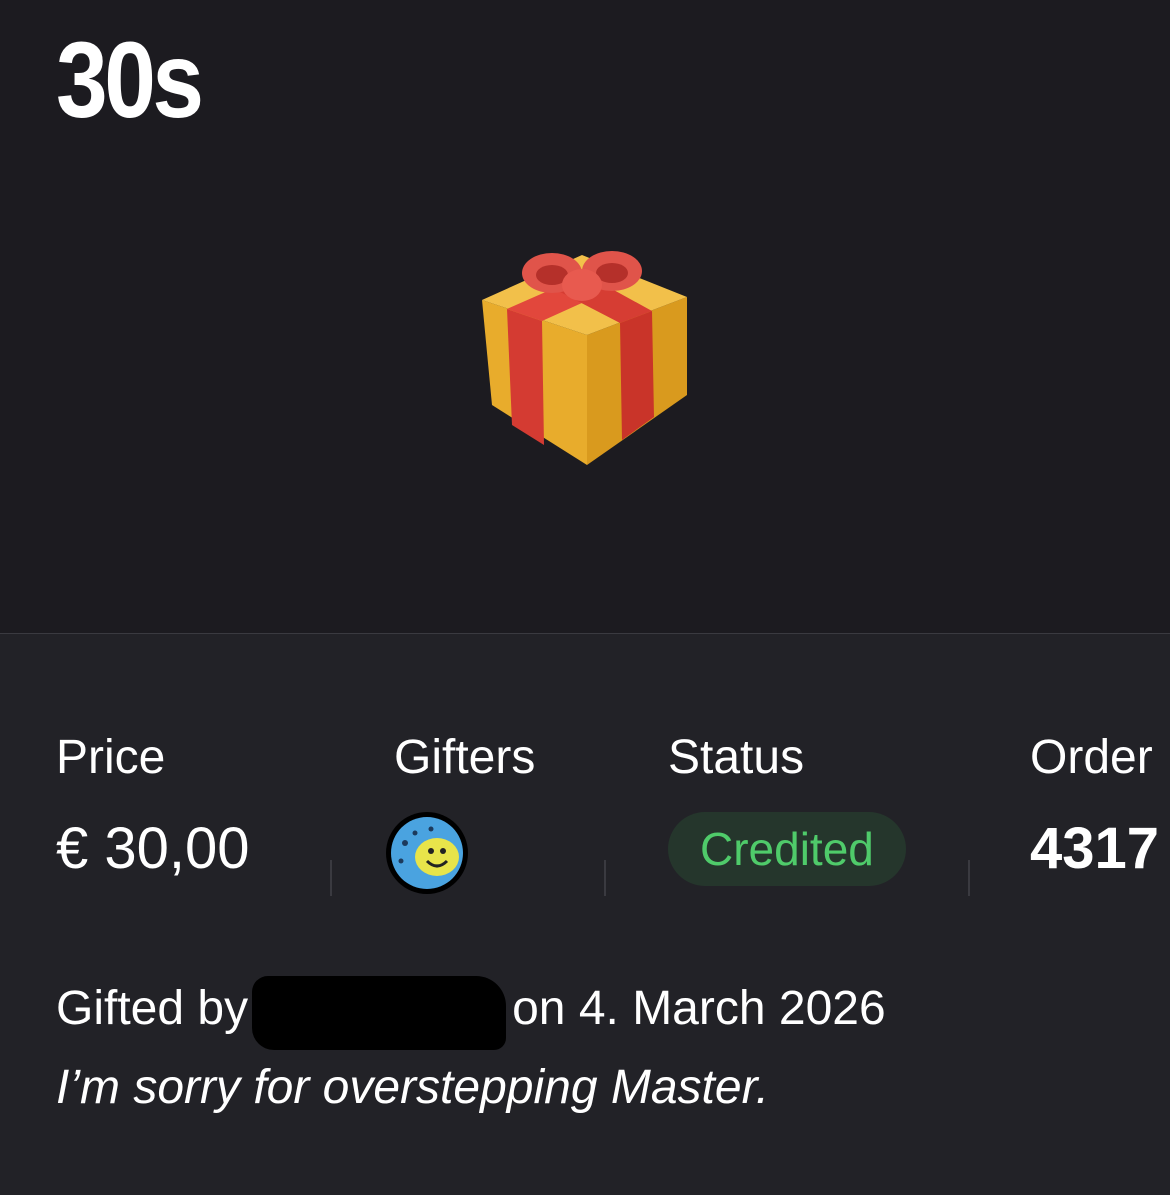 The height and width of the screenshot is (1195, 1170). Describe the element at coordinates (1094, 806) in the screenshot. I see `order-column: Order 4317` at that location.